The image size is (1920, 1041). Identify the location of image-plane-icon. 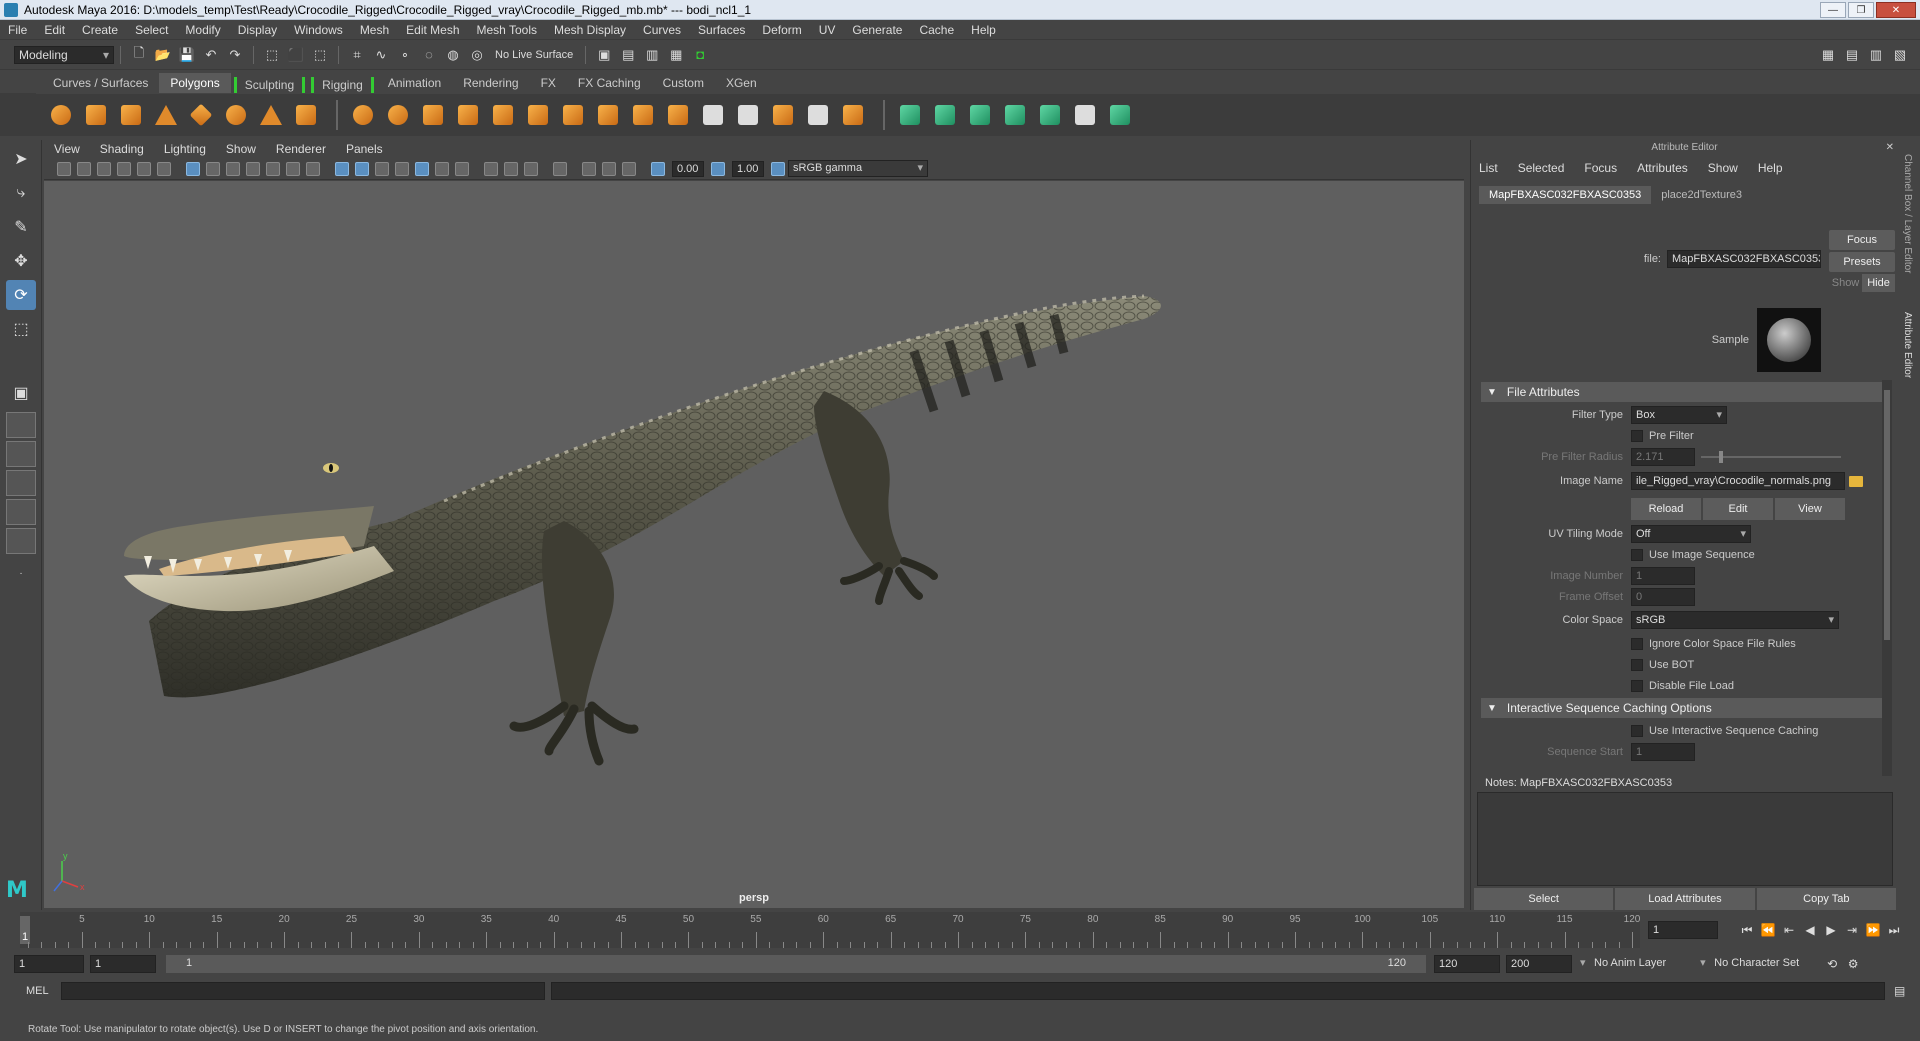
(124, 168).